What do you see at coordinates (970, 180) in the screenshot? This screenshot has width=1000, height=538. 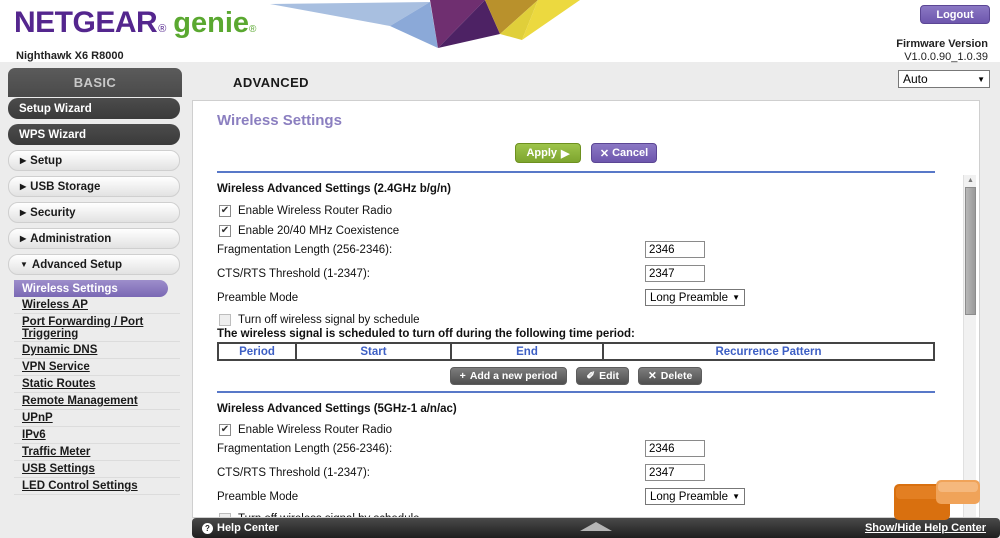 I see `scroll-up-arrow-icon: ▲` at bounding box center [970, 180].